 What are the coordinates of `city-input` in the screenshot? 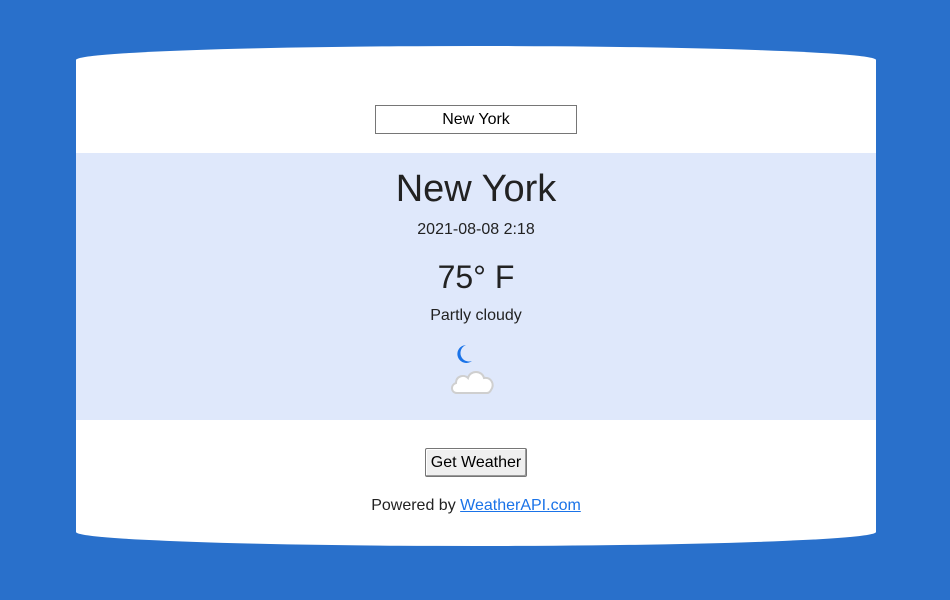 It's located at (476, 119).